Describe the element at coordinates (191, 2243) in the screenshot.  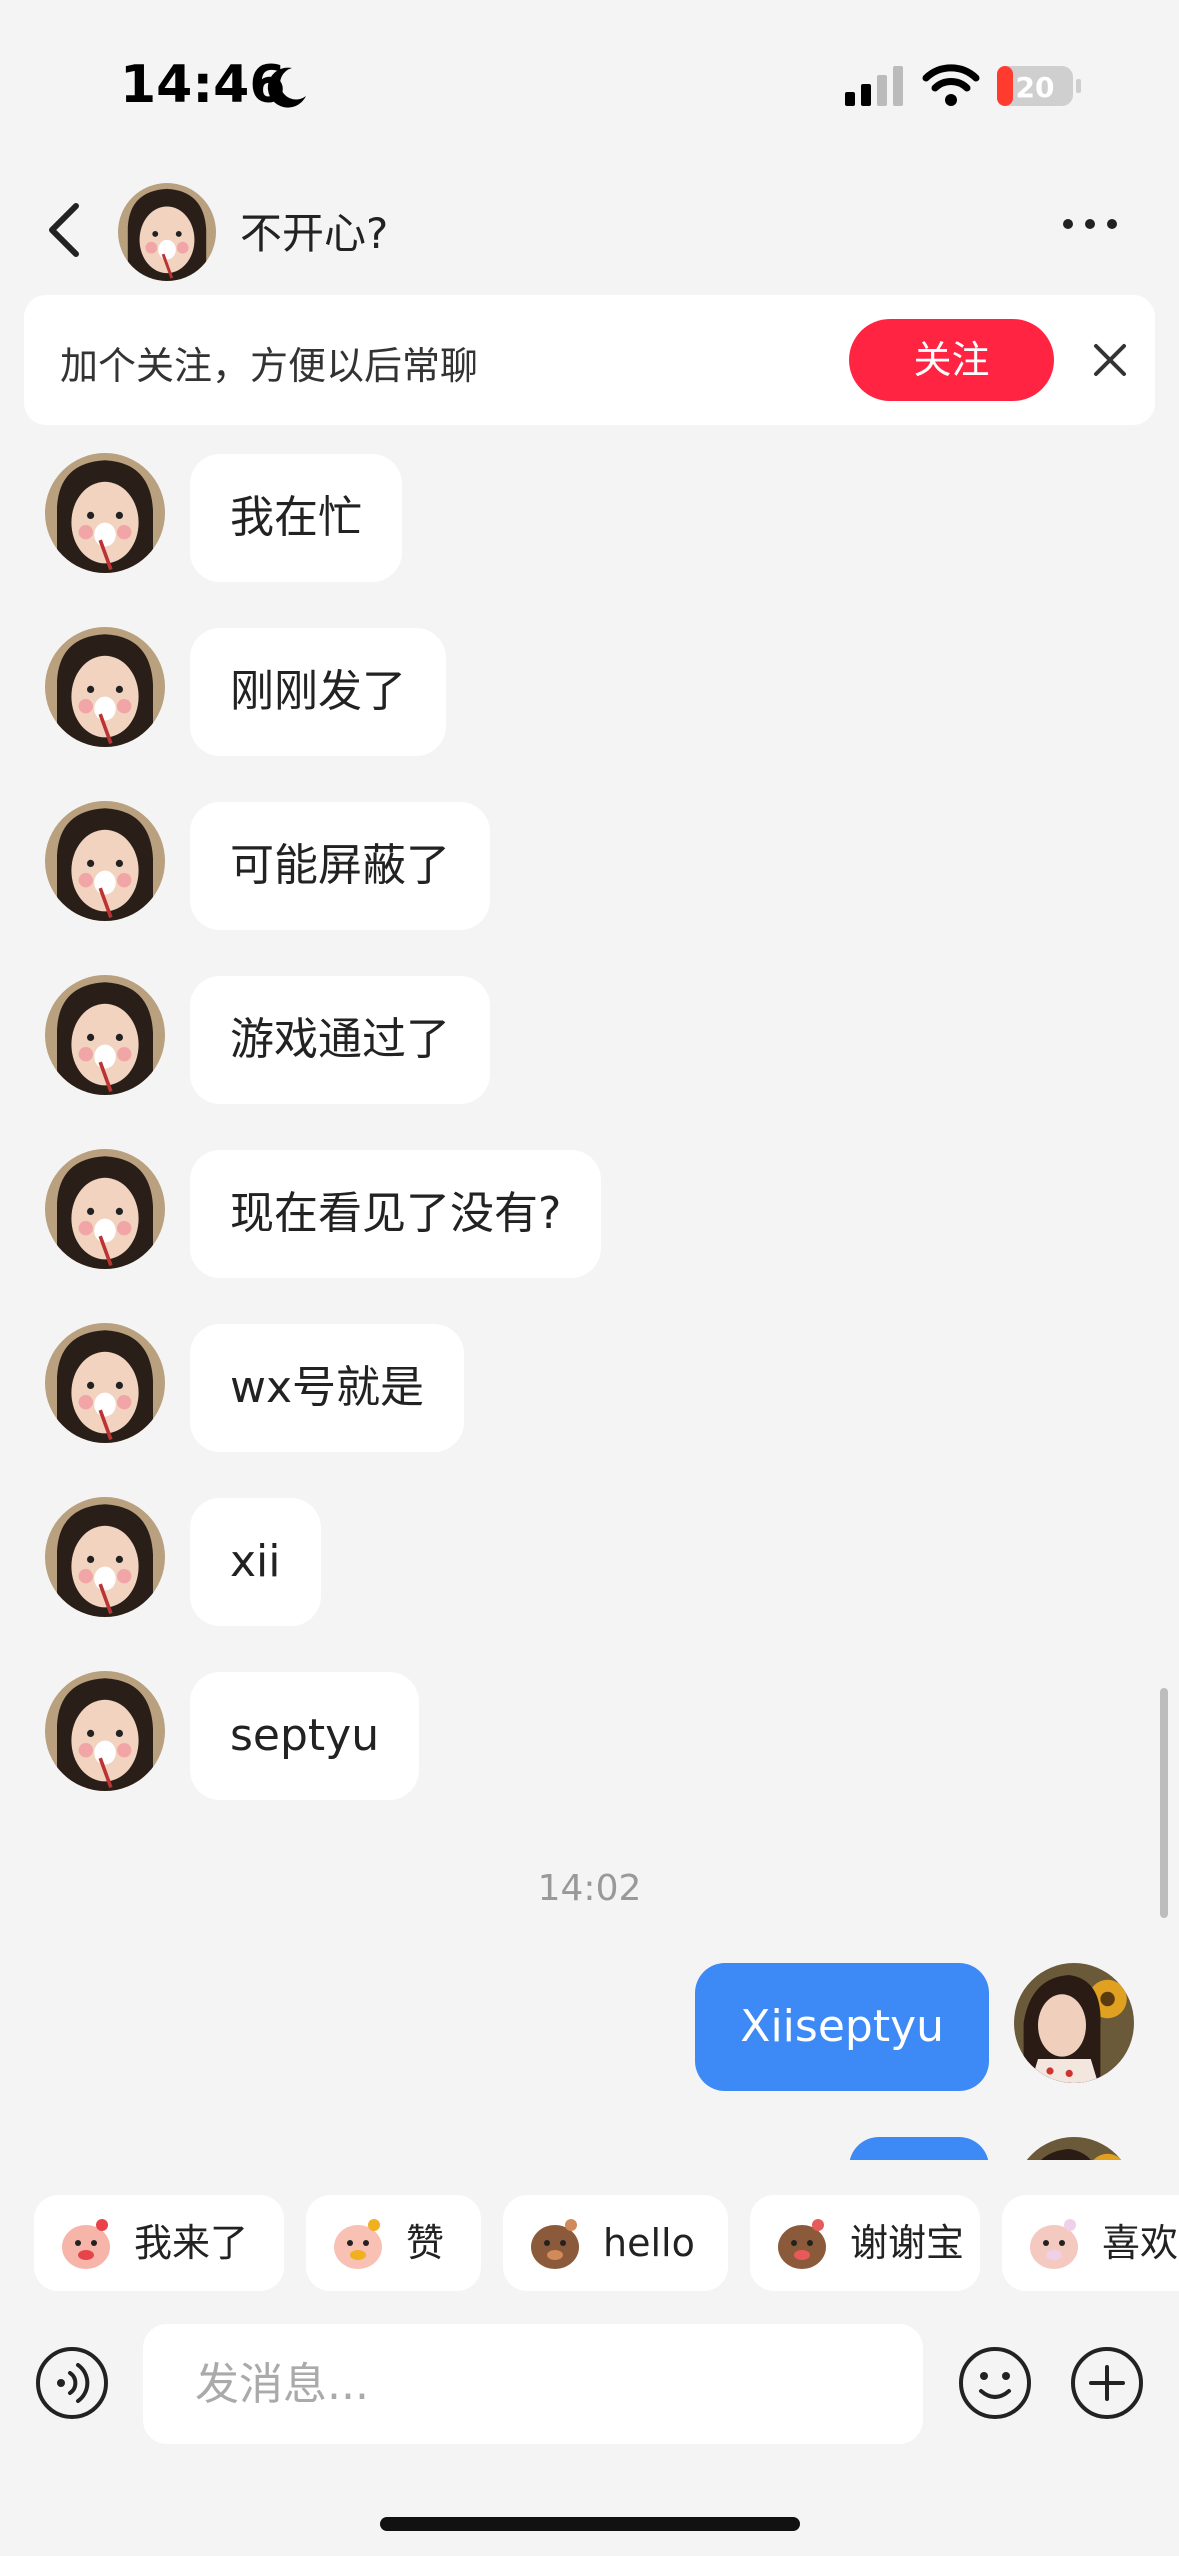
I see `quick-reply-label: 我来了` at that location.